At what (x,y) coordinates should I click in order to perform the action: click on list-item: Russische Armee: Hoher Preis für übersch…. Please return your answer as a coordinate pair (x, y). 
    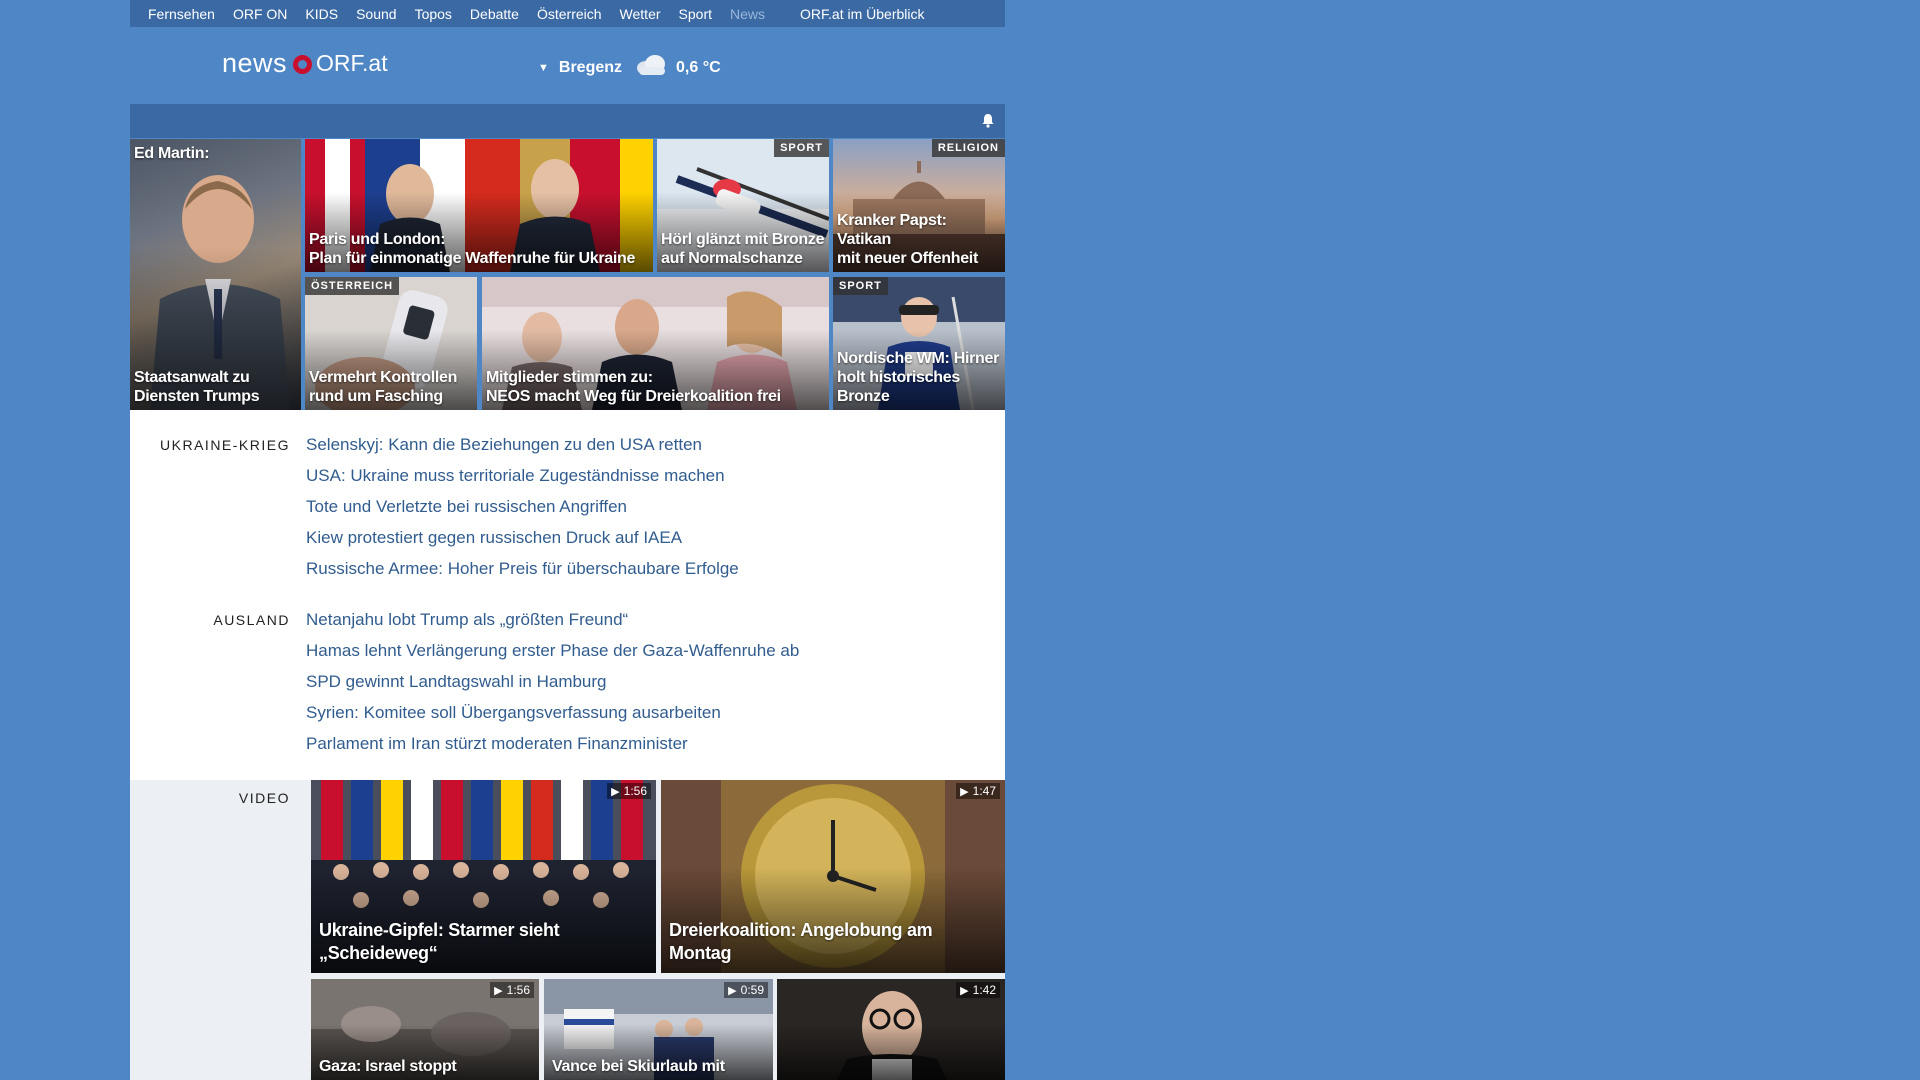
    Looking at the image, I should click on (522, 574).